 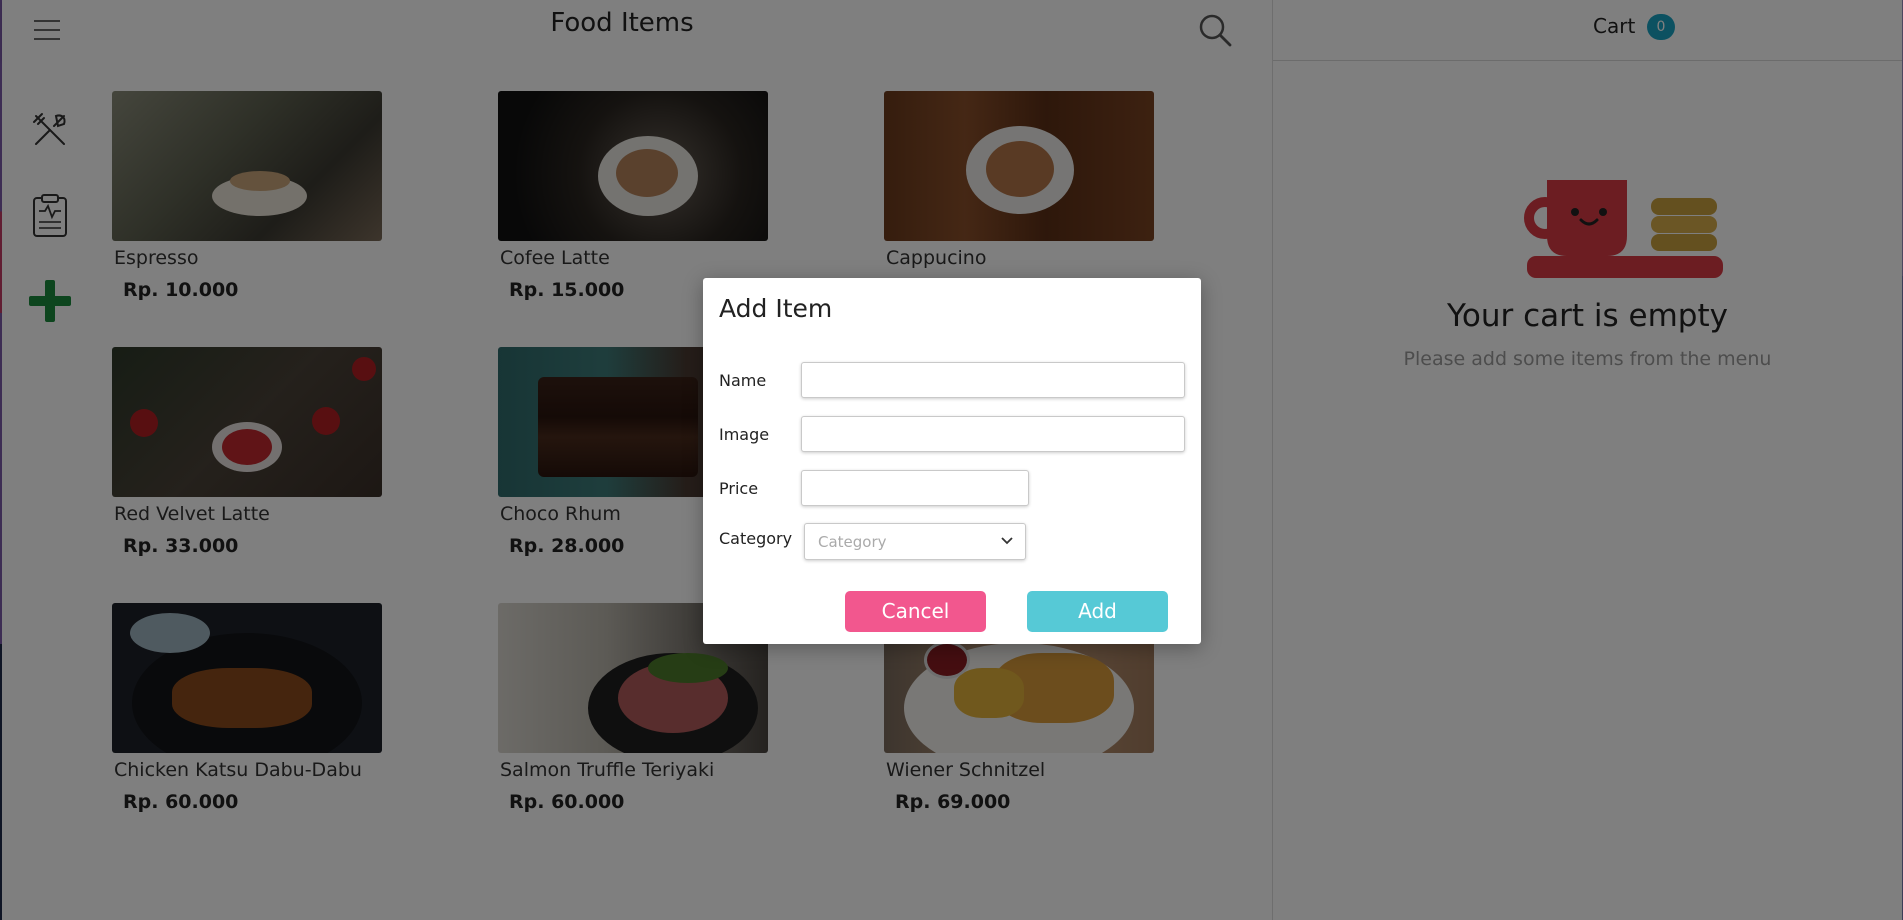 I want to click on chevron-down-icon, so click(x=1007, y=541).